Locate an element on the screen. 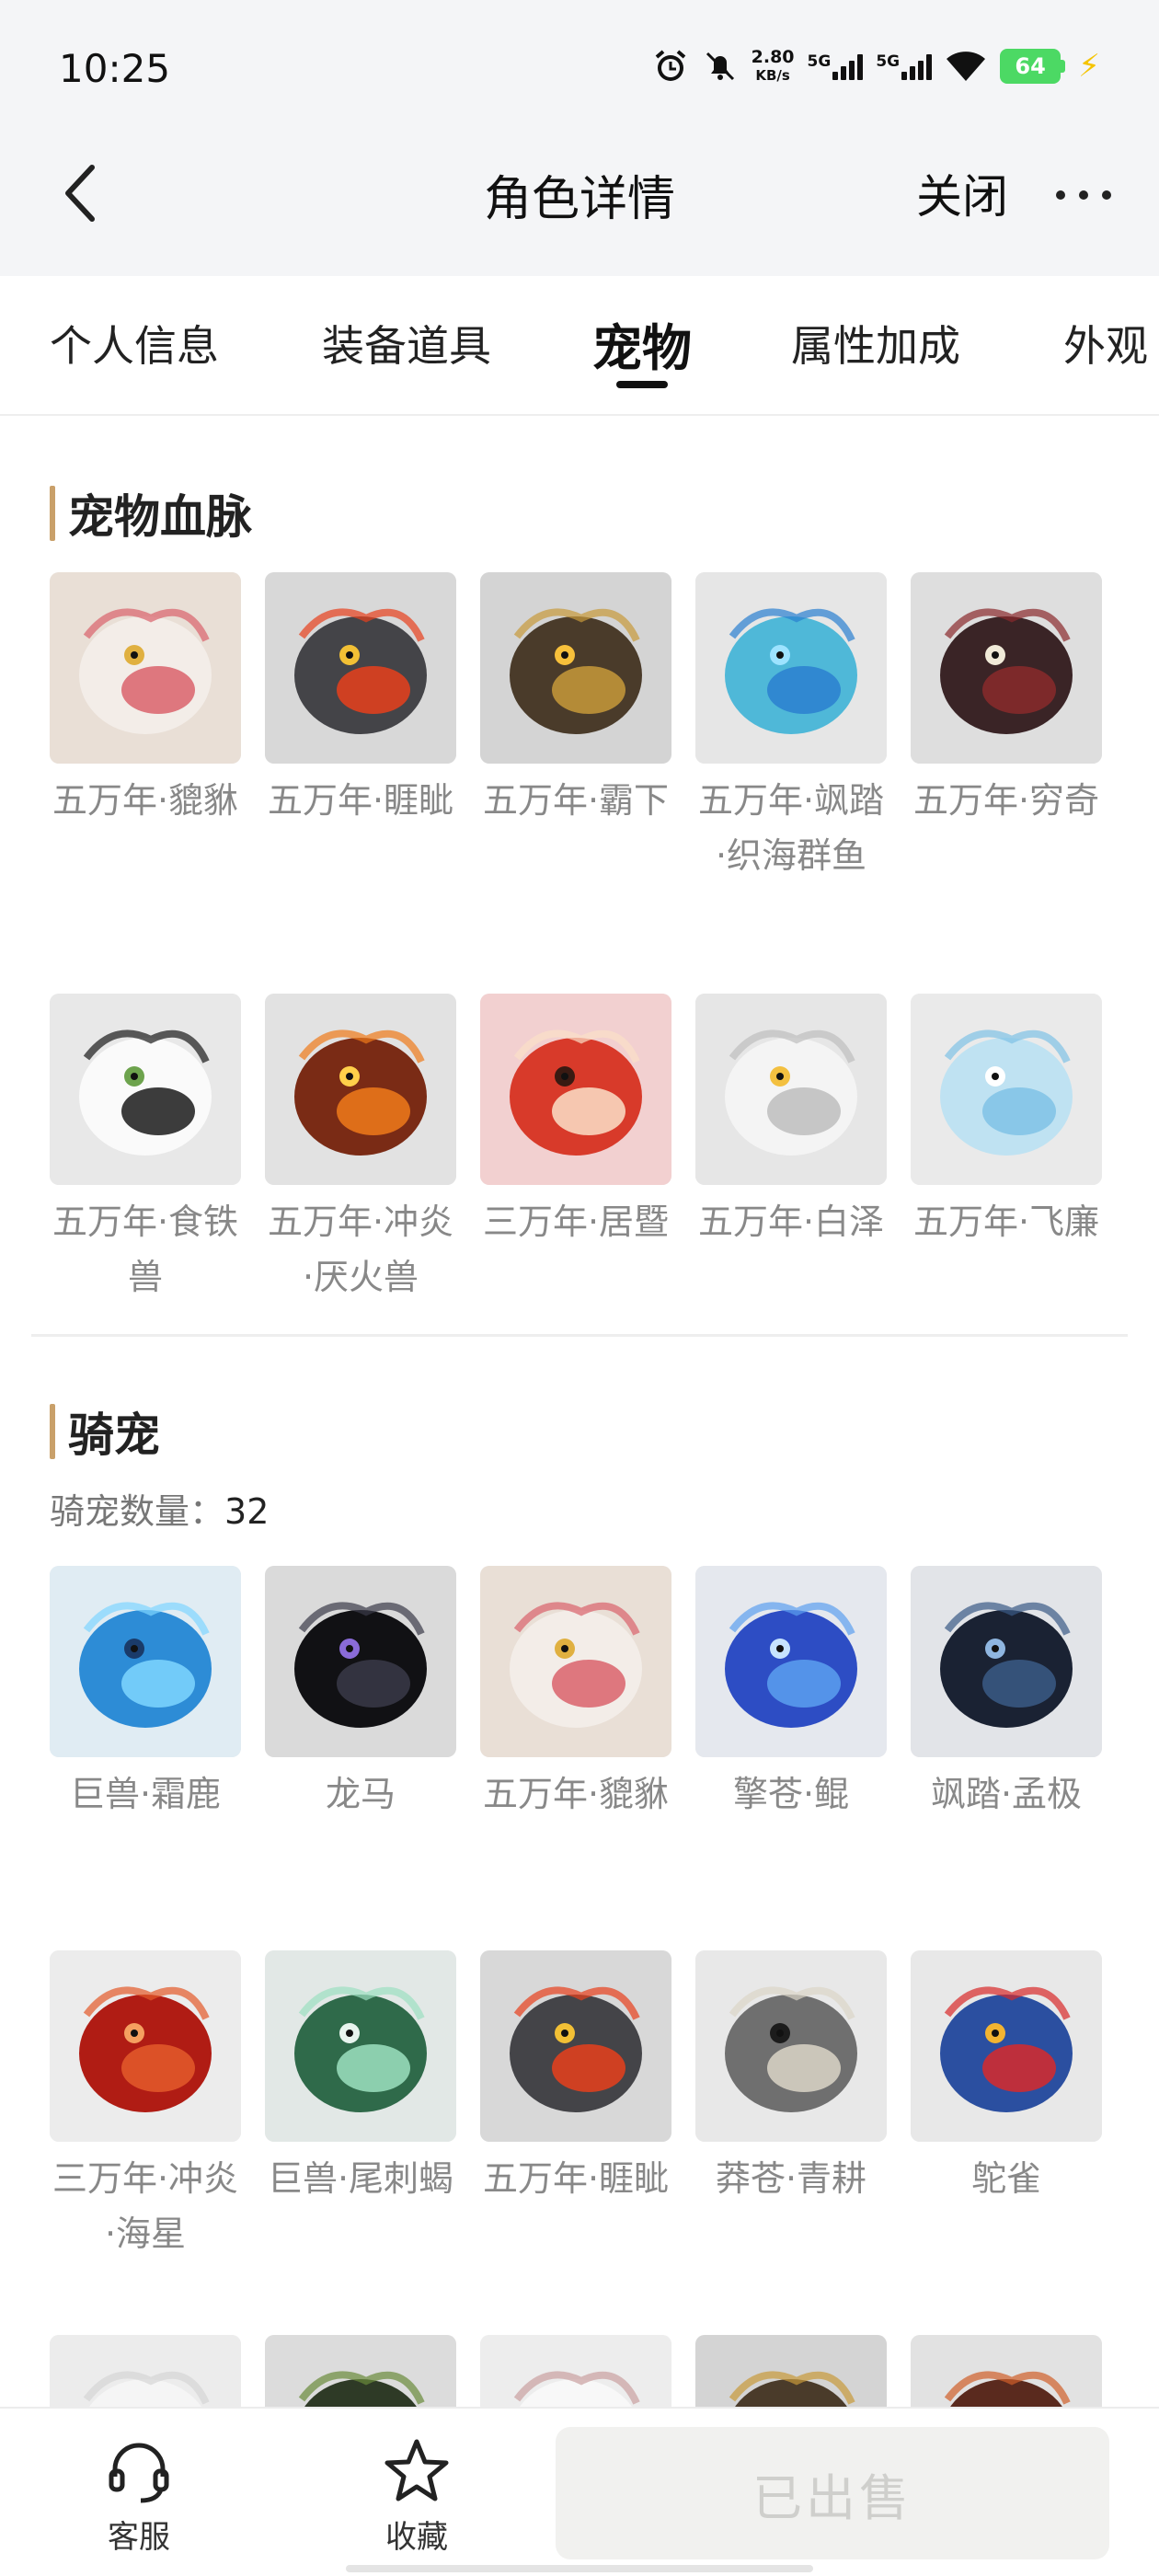  pet-label: 五万年·穷奇 is located at coordinates (1006, 800).